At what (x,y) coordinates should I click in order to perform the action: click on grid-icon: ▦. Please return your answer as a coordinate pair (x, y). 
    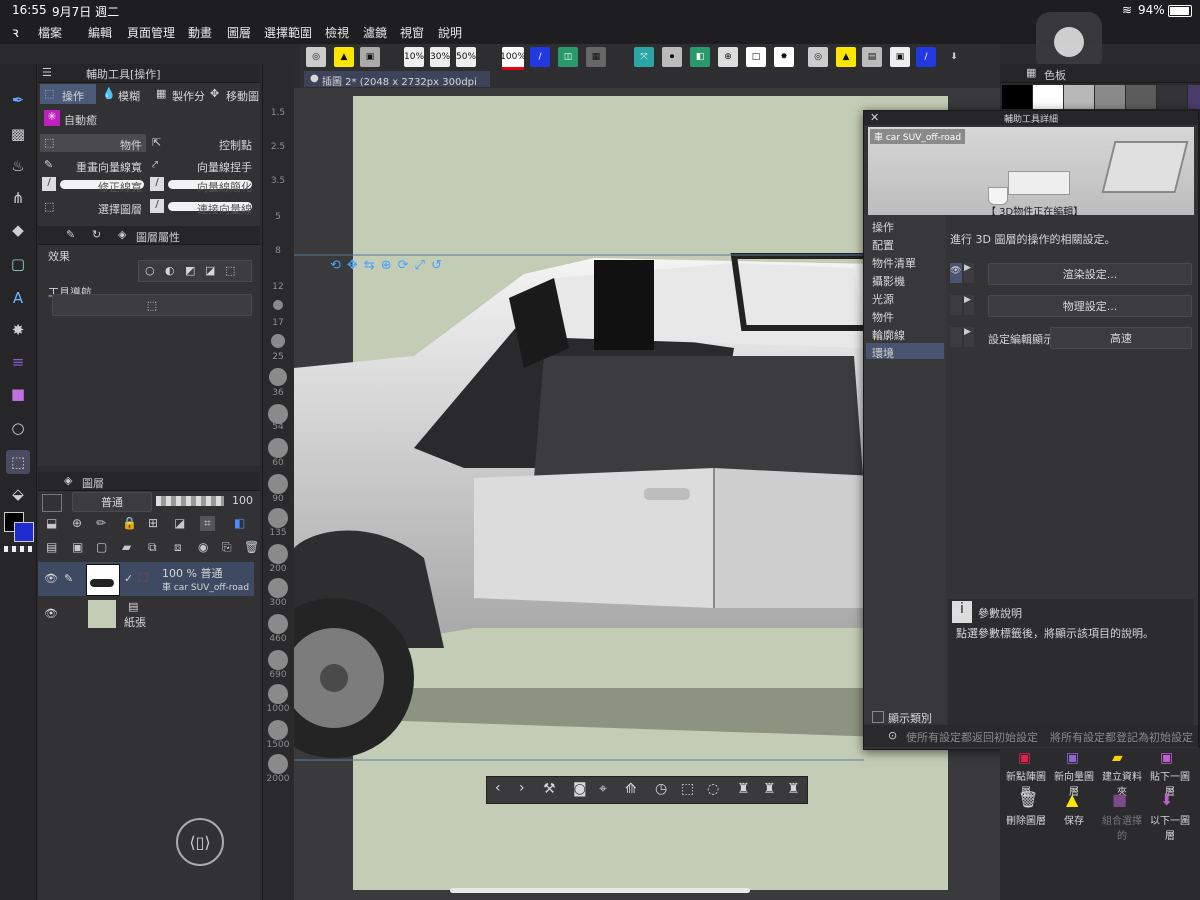
    Looking at the image, I should click on (596, 57).